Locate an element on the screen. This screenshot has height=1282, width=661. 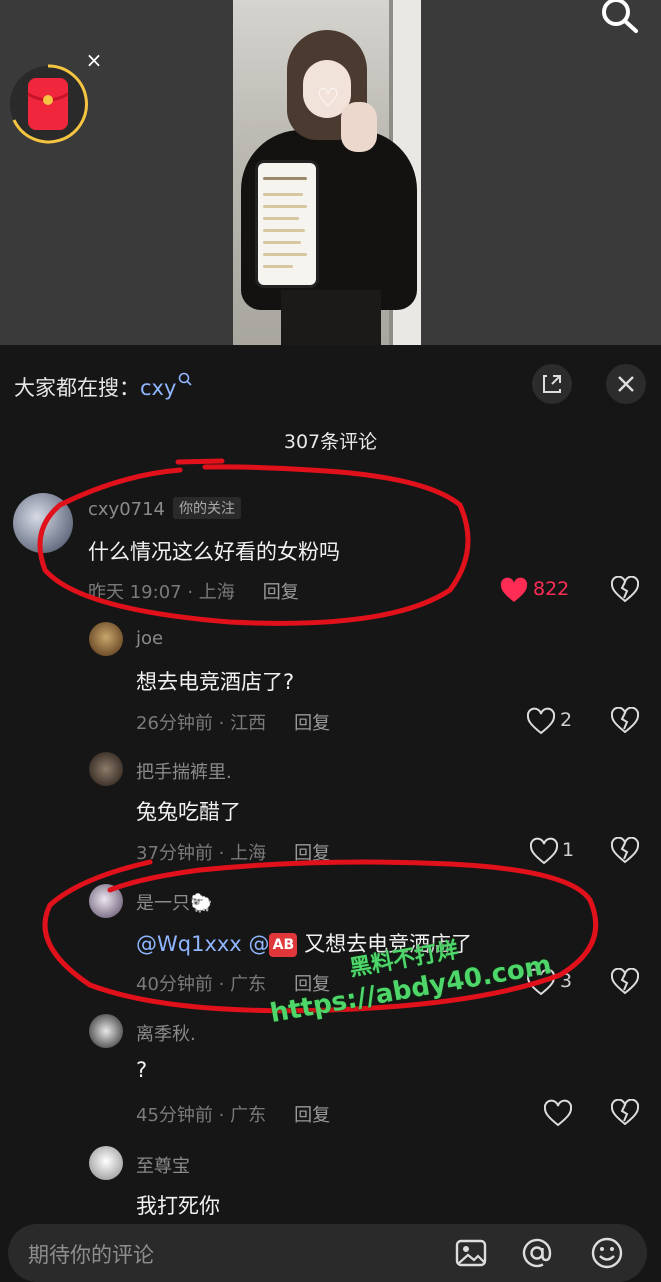
close-icon is located at coordinates (626, 384).